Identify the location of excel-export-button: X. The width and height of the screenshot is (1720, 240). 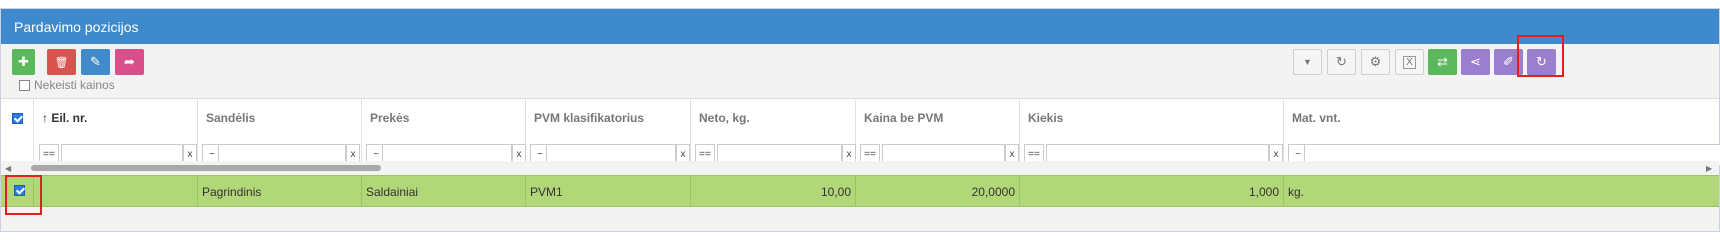
(1409, 62).